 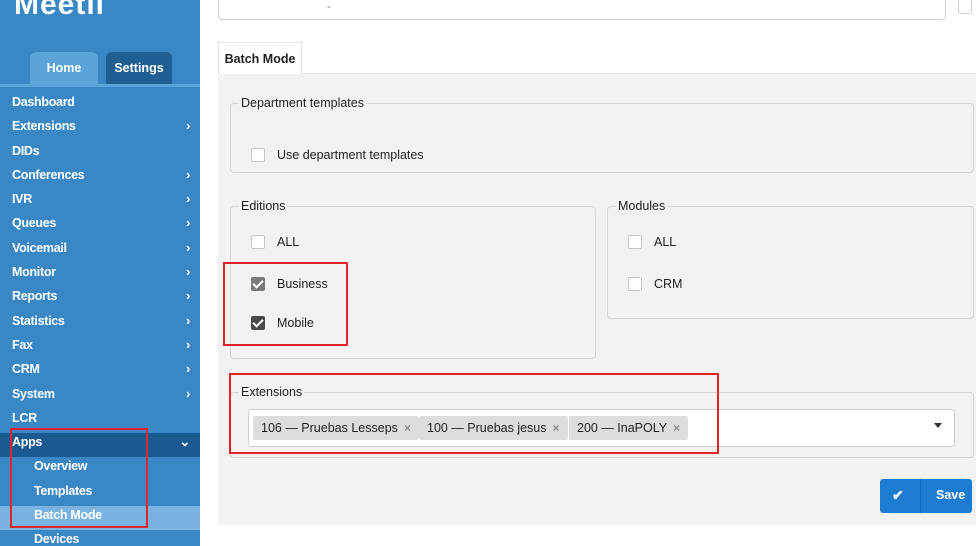 I want to click on edition-all-checkbox, so click(x=258, y=241).